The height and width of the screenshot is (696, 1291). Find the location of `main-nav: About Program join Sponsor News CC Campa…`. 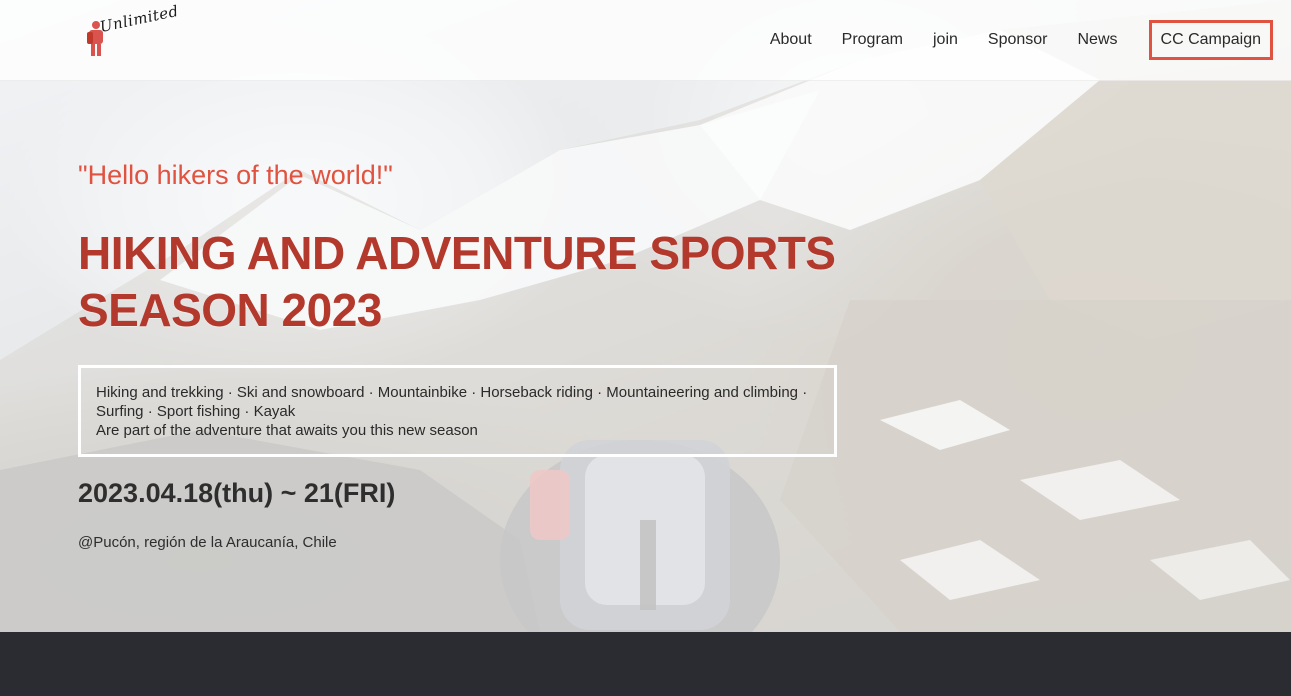

main-nav: About Program join Sponsor News CC Campa… is located at coordinates (1006, 40).